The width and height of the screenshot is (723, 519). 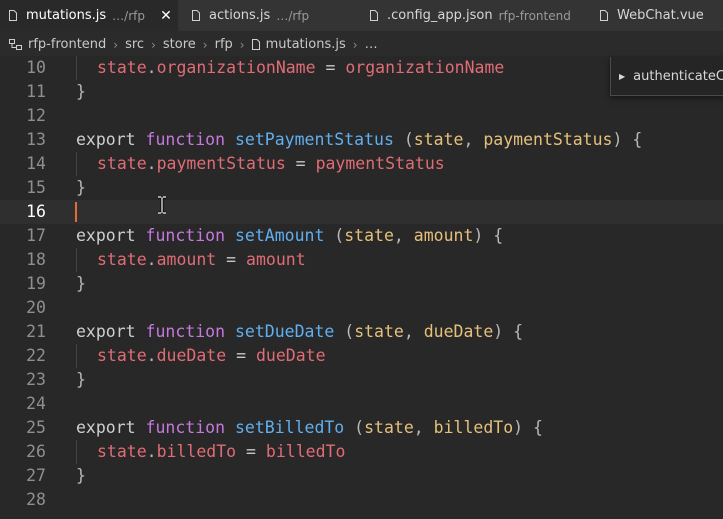 What do you see at coordinates (166, 16) in the screenshot?
I see `close-icon: ✕` at bounding box center [166, 16].